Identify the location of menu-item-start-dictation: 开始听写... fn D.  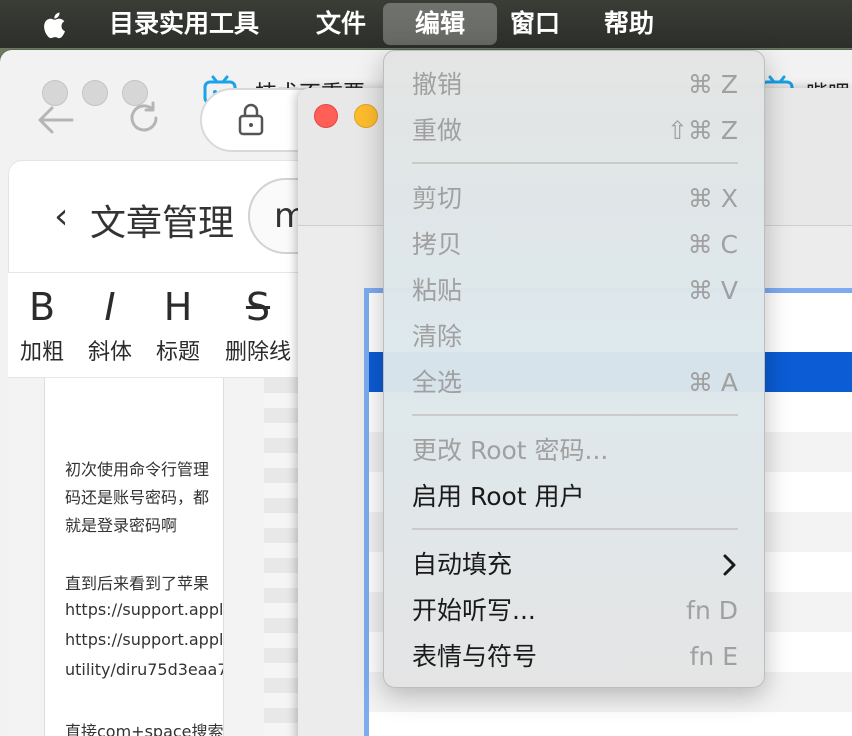
(575, 611).